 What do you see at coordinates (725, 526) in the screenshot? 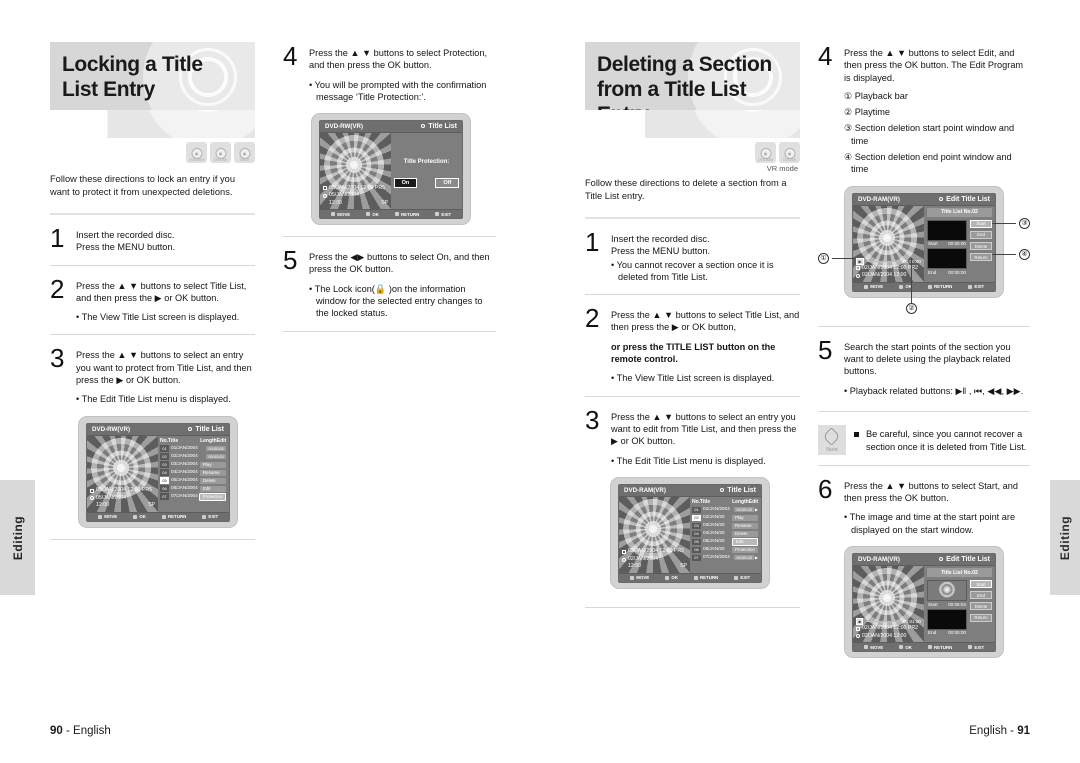
I see `table-row: 03 03/JAN/20 Rename` at bounding box center [725, 526].